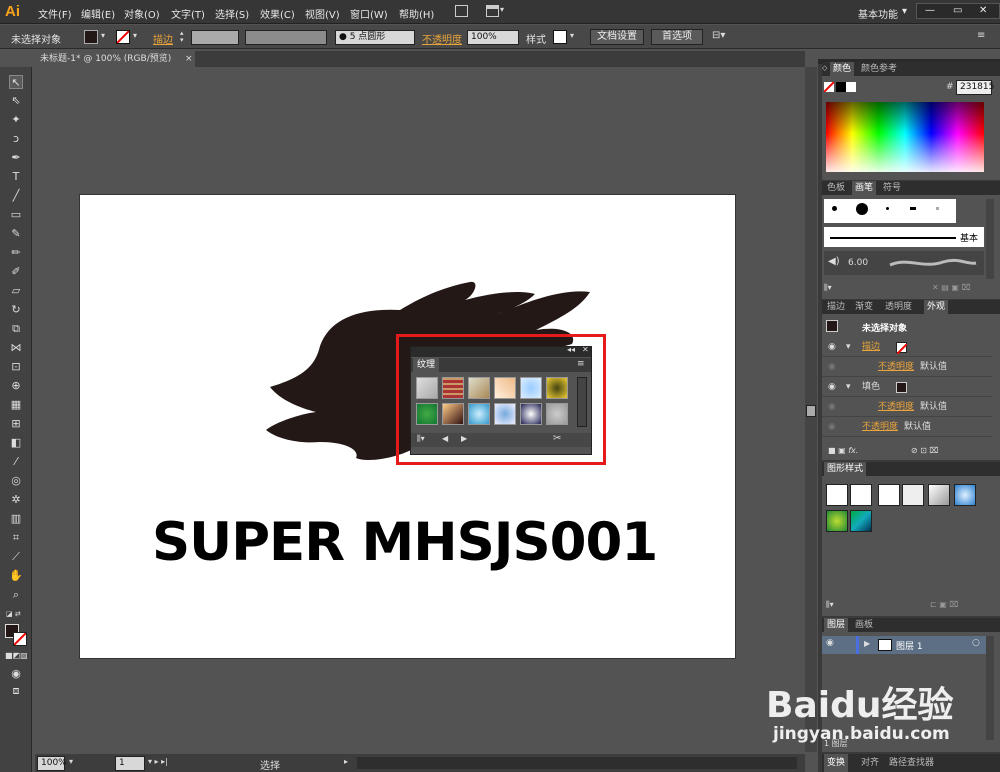 Image resolution: width=1000 pixels, height=772 pixels. I want to click on close-tab-icon: ×, so click(189, 59).